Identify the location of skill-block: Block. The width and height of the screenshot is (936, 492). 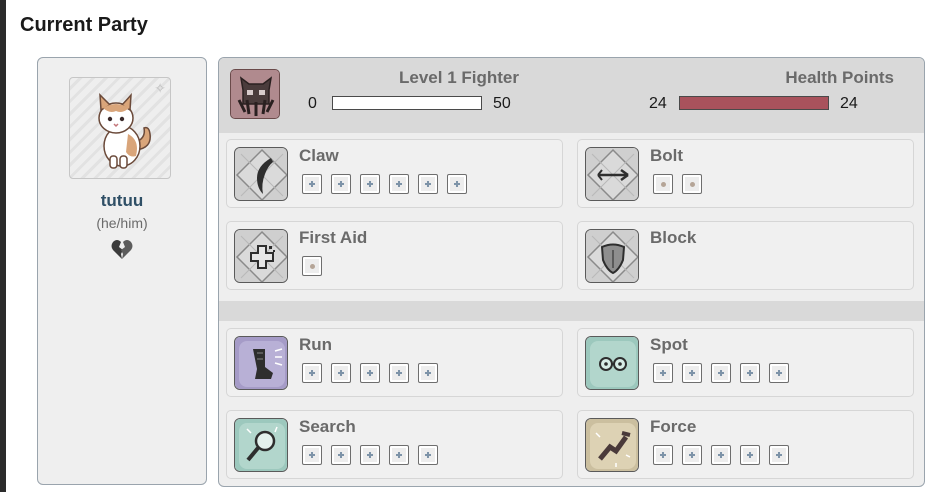
(745, 255).